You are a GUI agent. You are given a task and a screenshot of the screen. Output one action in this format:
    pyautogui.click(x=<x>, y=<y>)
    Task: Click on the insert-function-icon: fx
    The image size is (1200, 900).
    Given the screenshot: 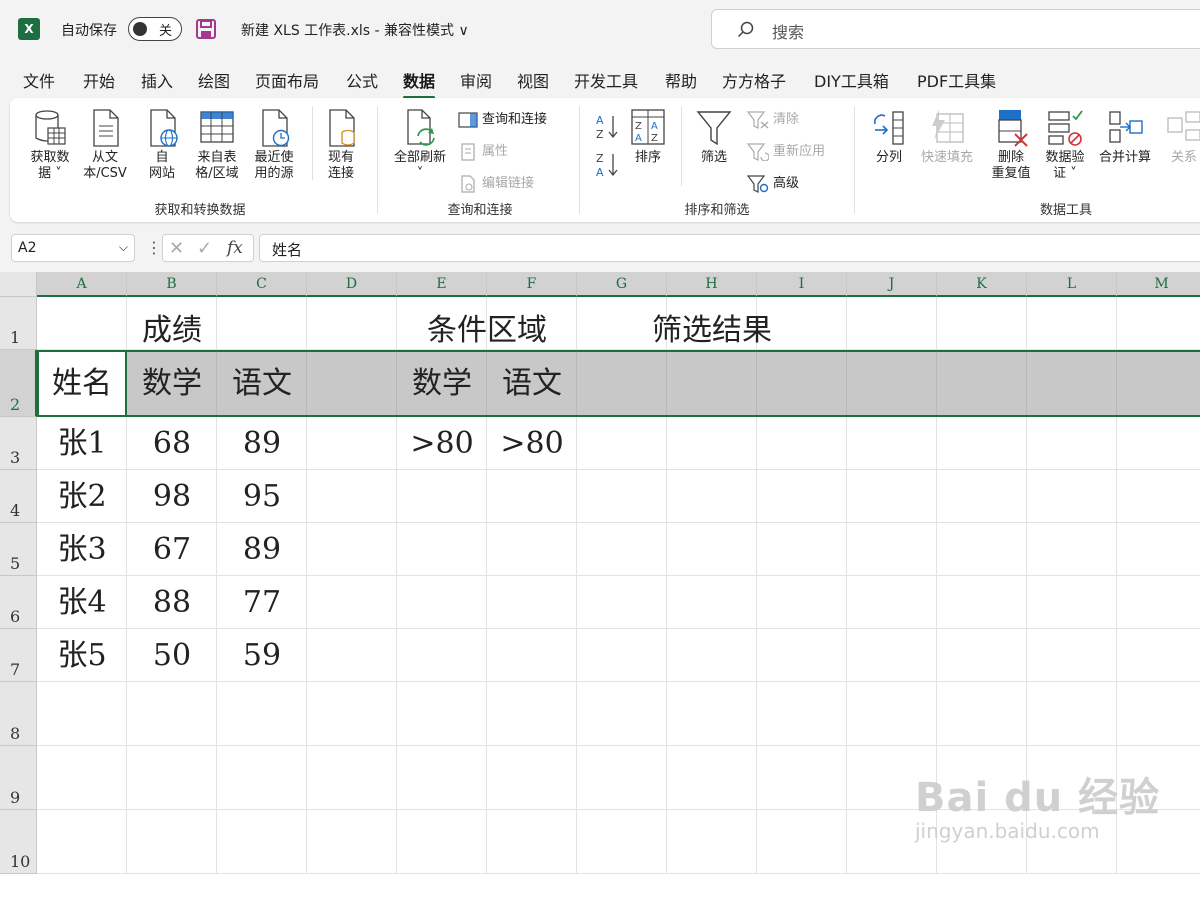 What is the action you would take?
    pyautogui.click(x=235, y=248)
    